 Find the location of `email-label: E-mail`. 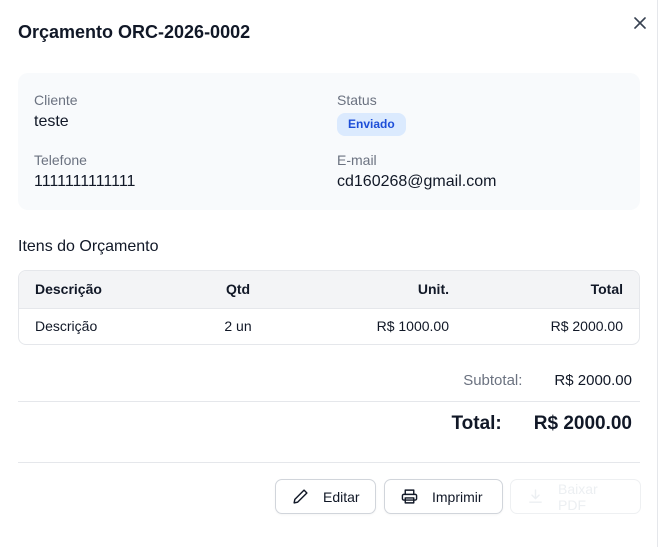

email-label: E-mail is located at coordinates (357, 160).